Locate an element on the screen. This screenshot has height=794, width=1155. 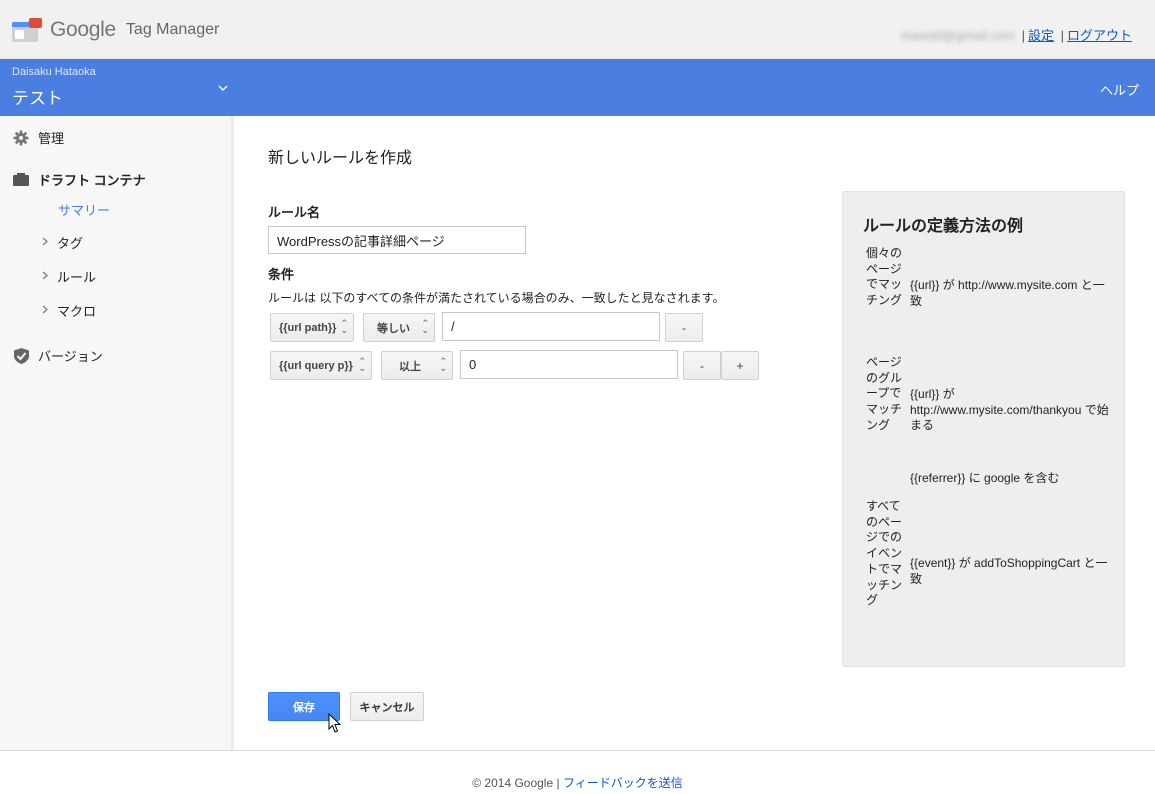
logout-link: ログアウト is located at coordinates (1099, 35).